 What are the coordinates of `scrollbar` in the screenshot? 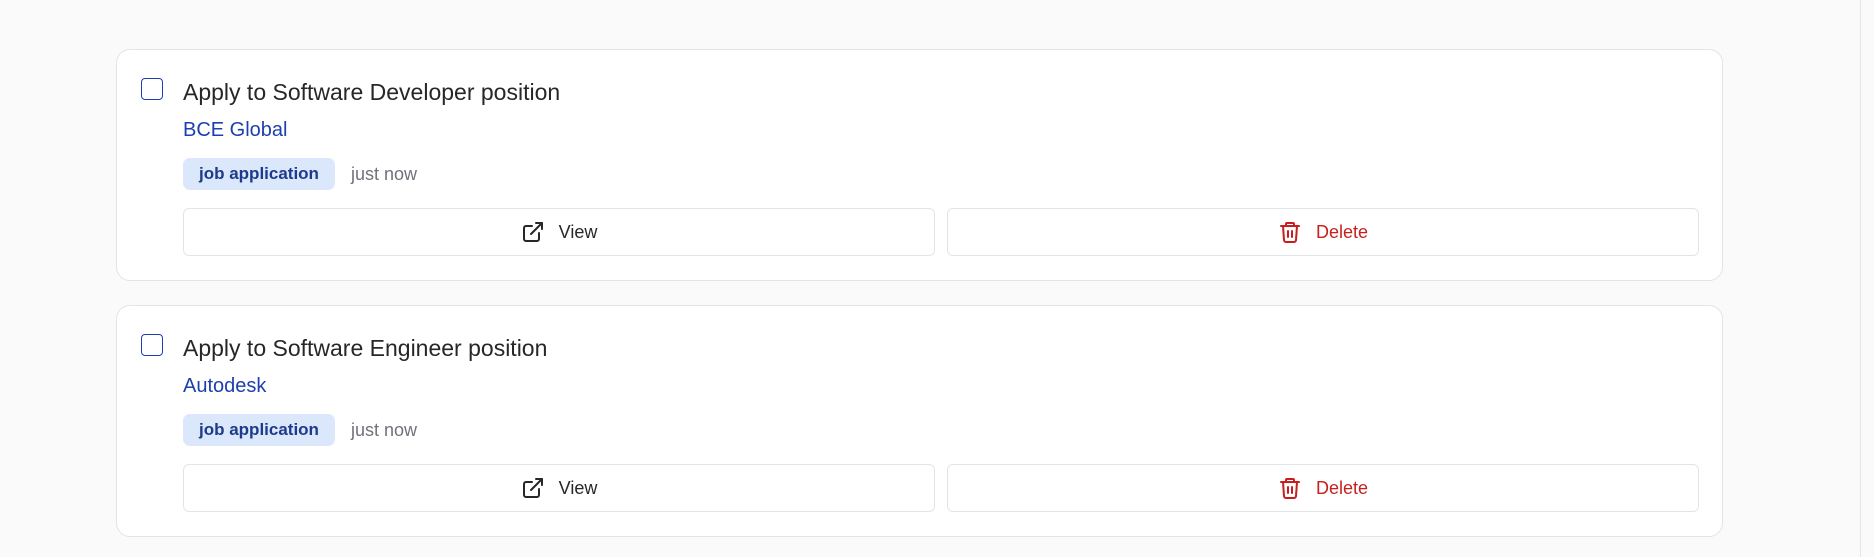 It's located at (1867, 278).